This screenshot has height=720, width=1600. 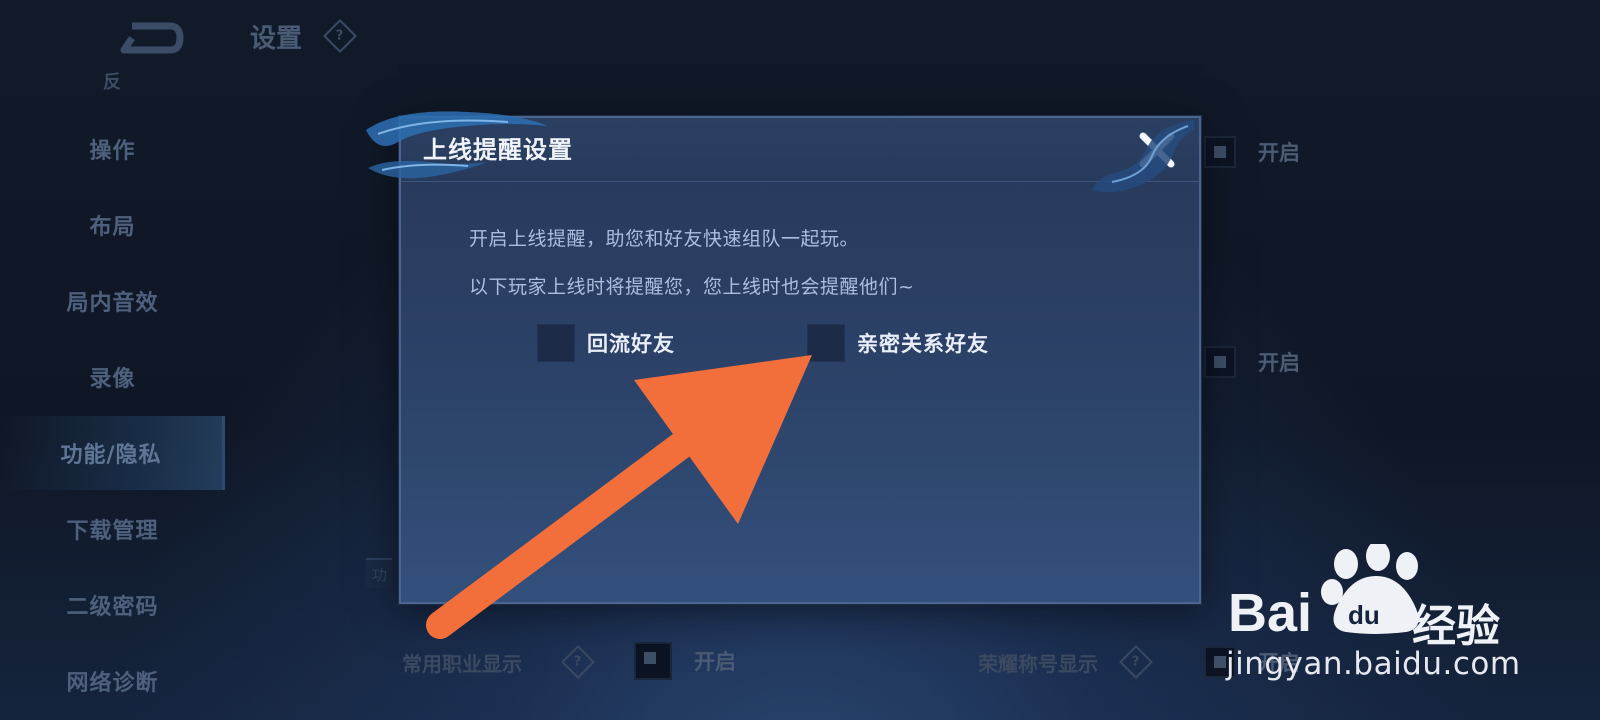 What do you see at coordinates (462, 664) in the screenshot?
I see `bg-row-label-common-role: 常用职业显示` at bounding box center [462, 664].